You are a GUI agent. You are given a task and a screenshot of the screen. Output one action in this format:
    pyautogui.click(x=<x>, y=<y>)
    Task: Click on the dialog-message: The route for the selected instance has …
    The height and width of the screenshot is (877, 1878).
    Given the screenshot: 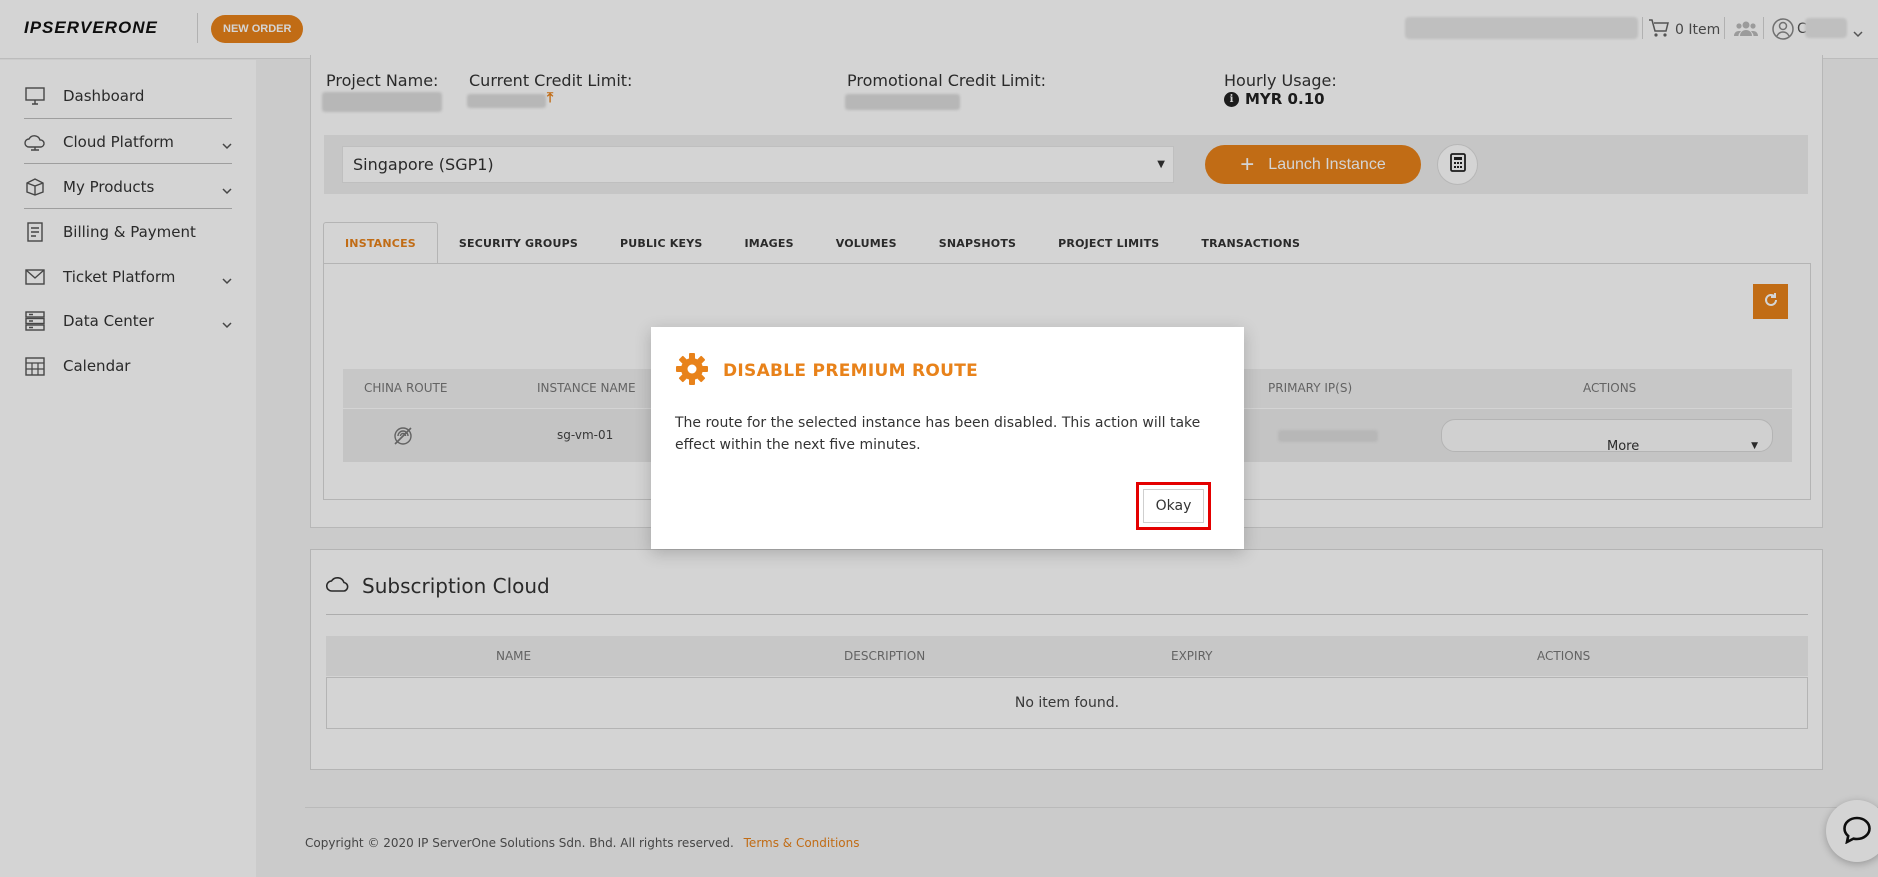 What is the action you would take?
    pyautogui.click(x=938, y=434)
    